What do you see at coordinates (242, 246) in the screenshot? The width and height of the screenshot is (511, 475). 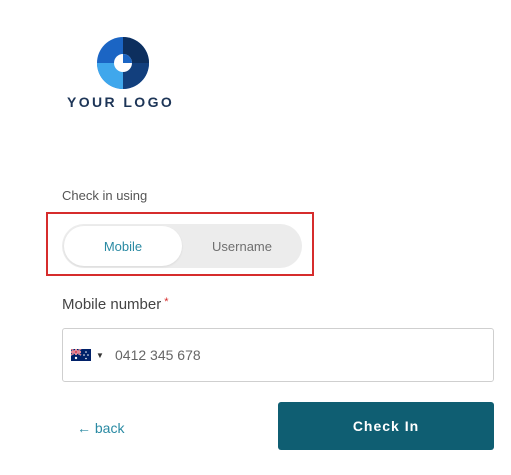 I see `toggle-option-username: Username` at bounding box center [242, 246].